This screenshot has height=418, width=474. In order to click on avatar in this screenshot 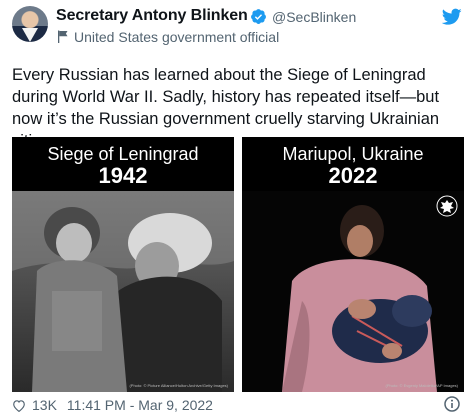, I will do `click(30, 24)`.